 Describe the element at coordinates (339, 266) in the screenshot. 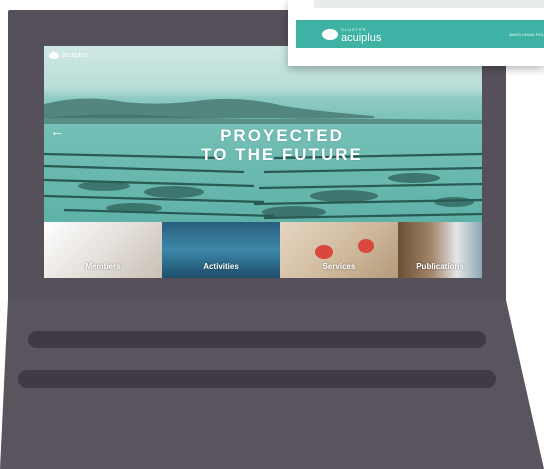

I see `tile-label: Services` at that location.